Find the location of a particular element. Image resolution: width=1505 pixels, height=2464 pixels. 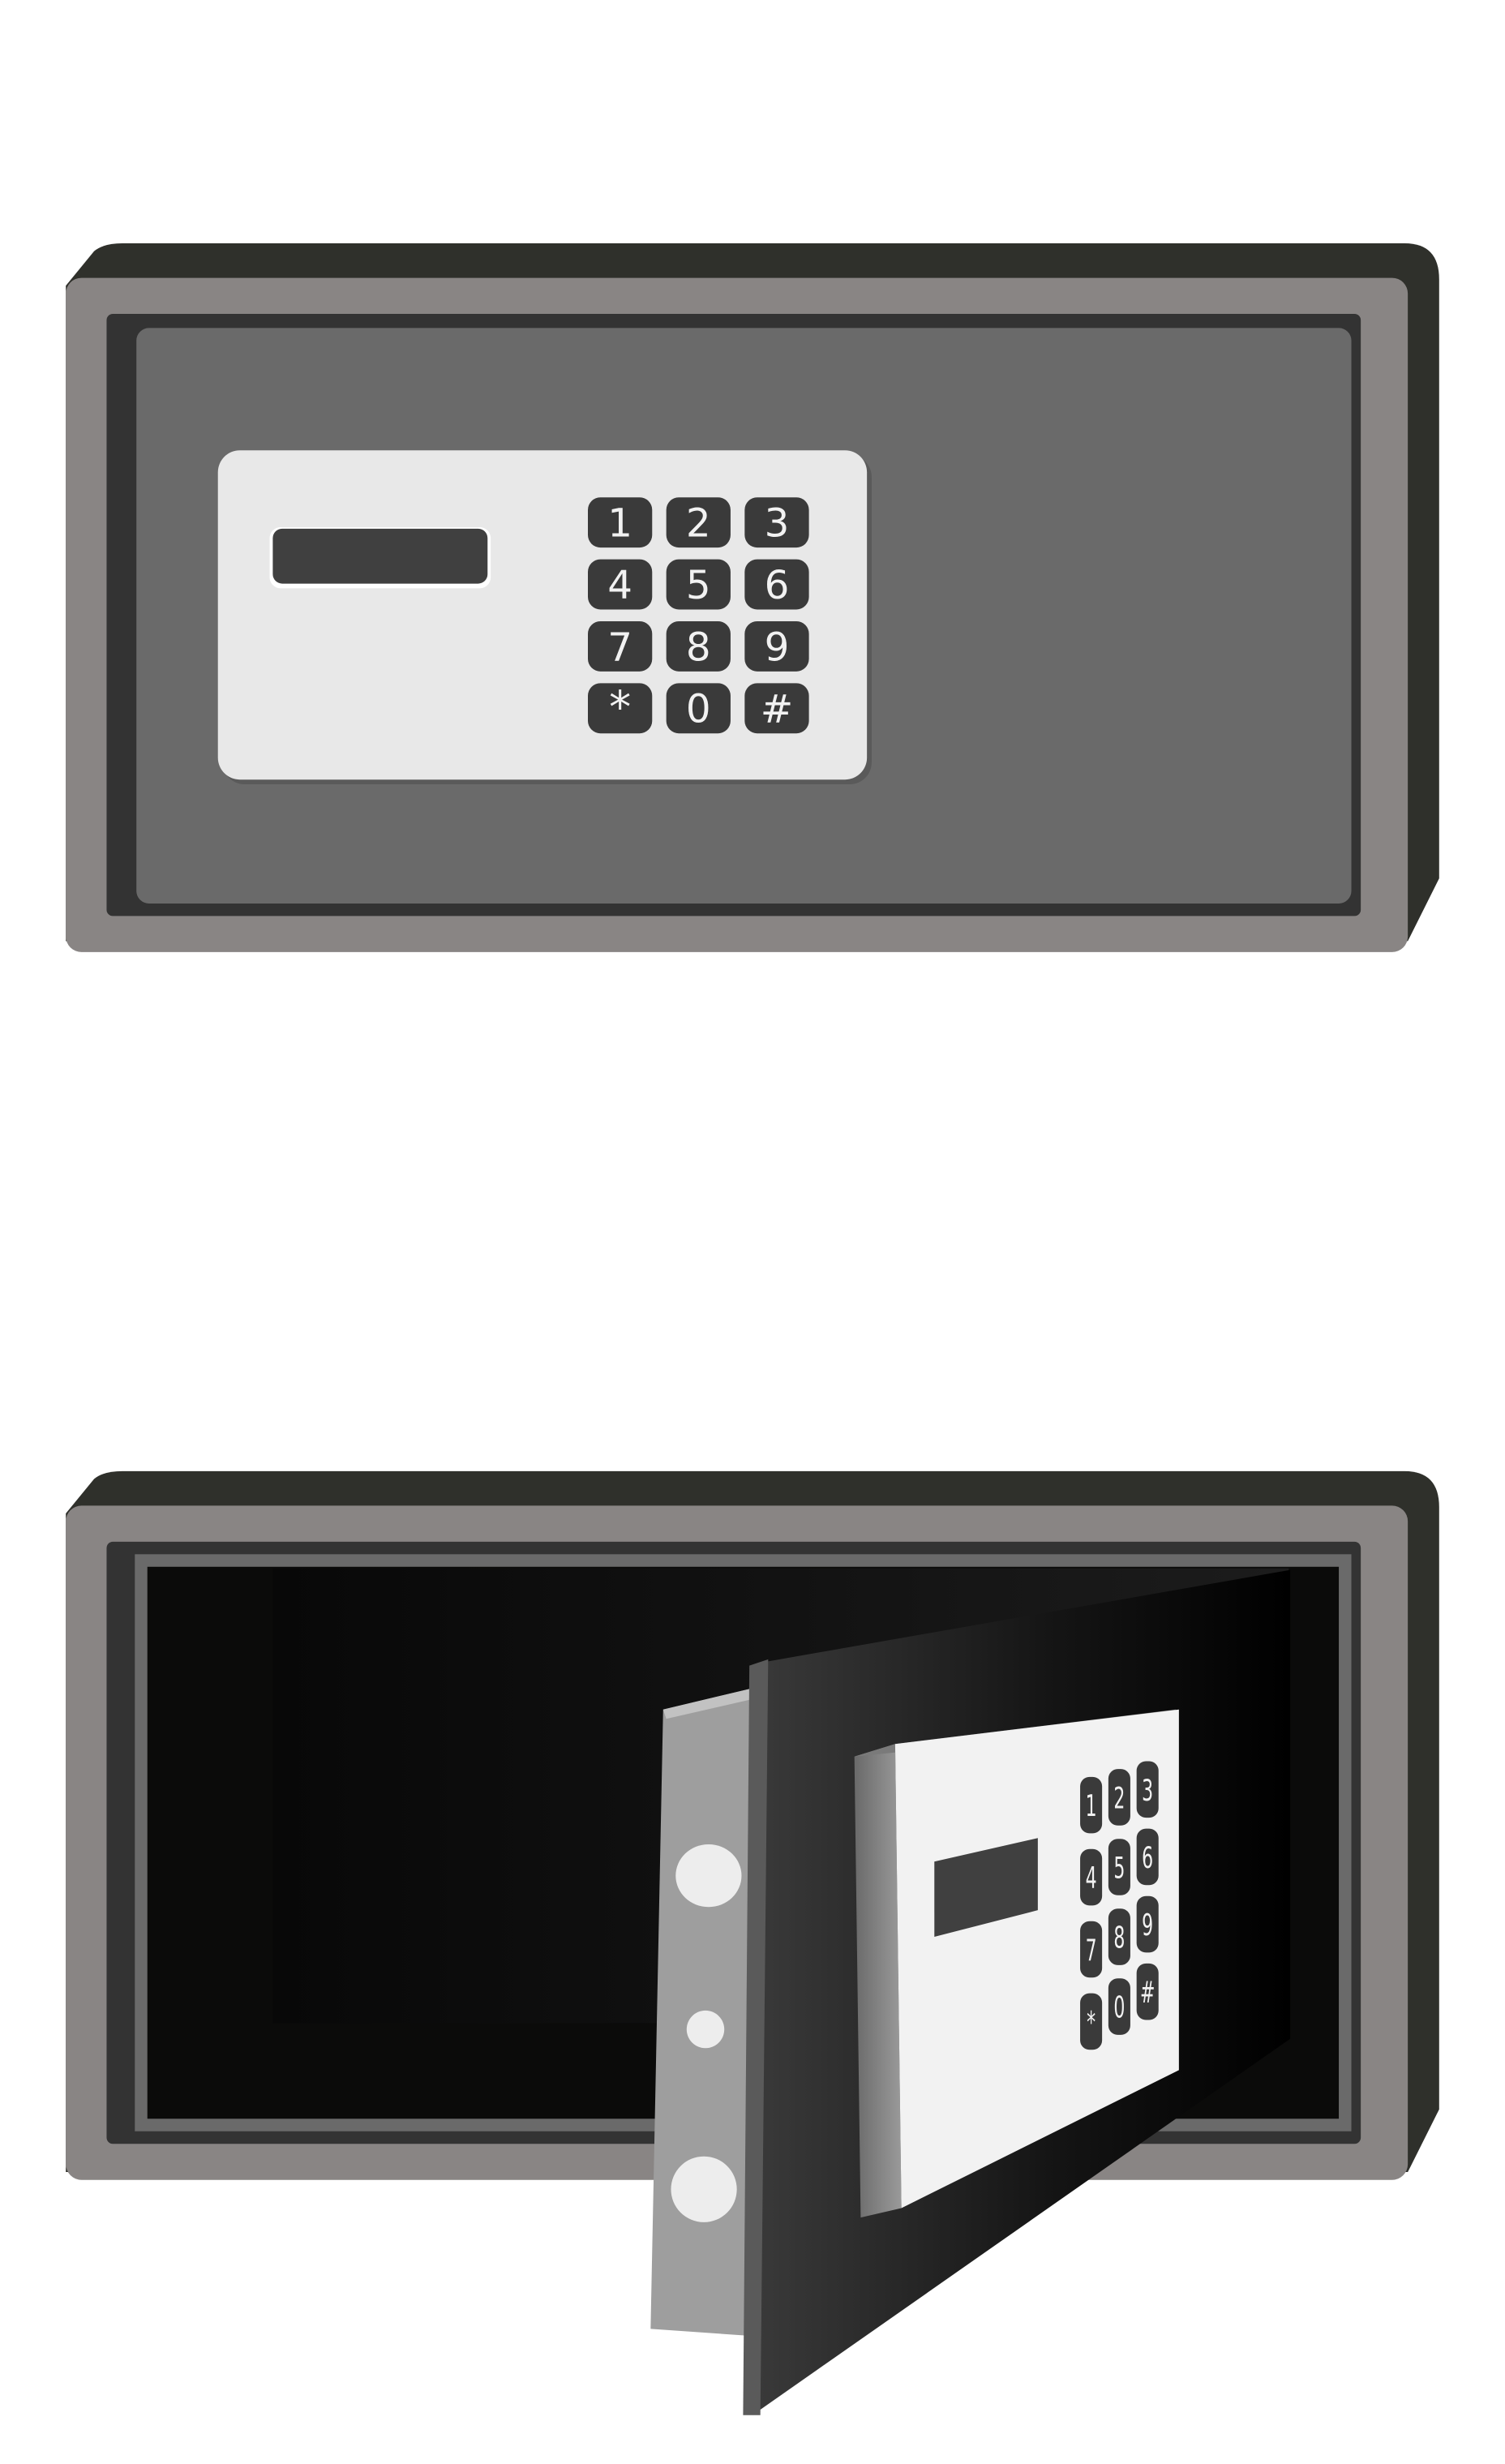

closed-safe-key-7: 7 is located at coordinates (620, 646).